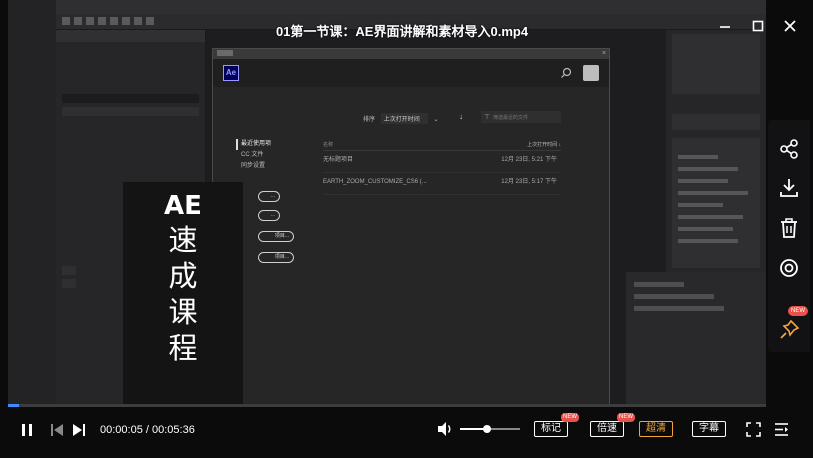 This screenshot has height=458, width=813. I want to click on volume-icon, so click(445, 429).